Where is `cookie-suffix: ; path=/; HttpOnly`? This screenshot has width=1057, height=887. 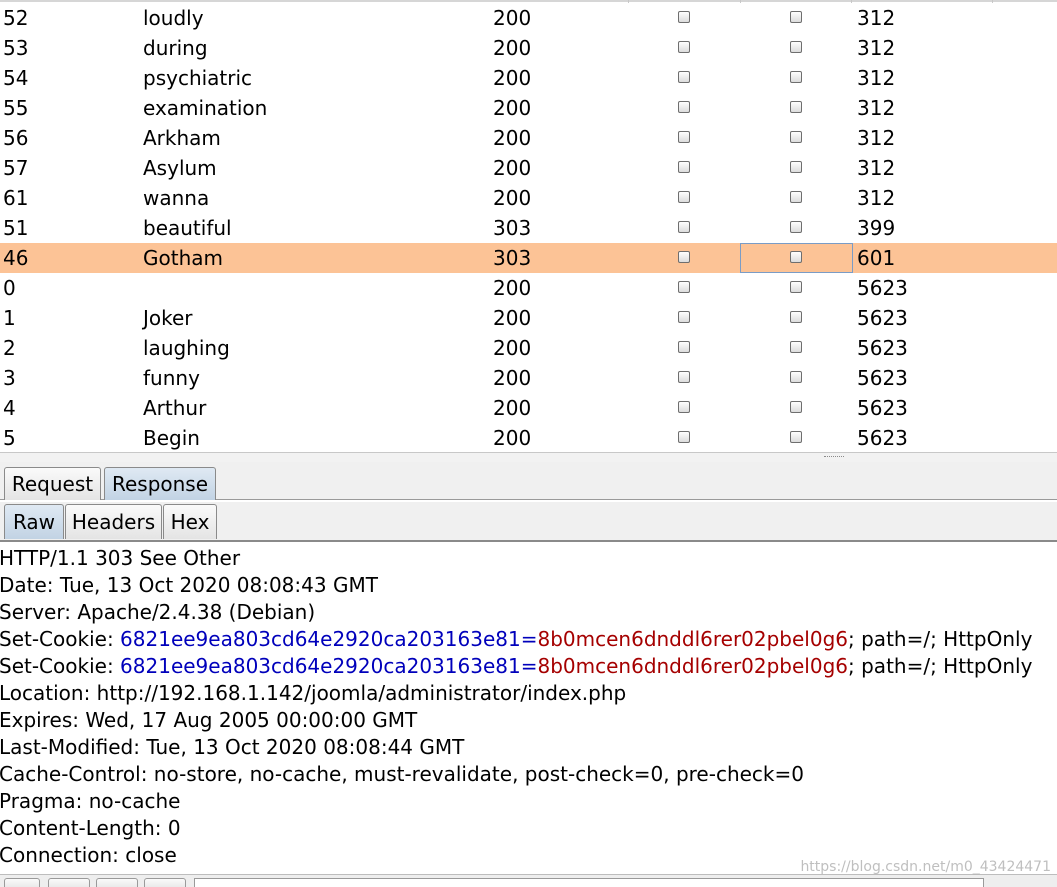
cookie-suffix: ; path=/; HttpOnly is located at coordinates (940, 666).